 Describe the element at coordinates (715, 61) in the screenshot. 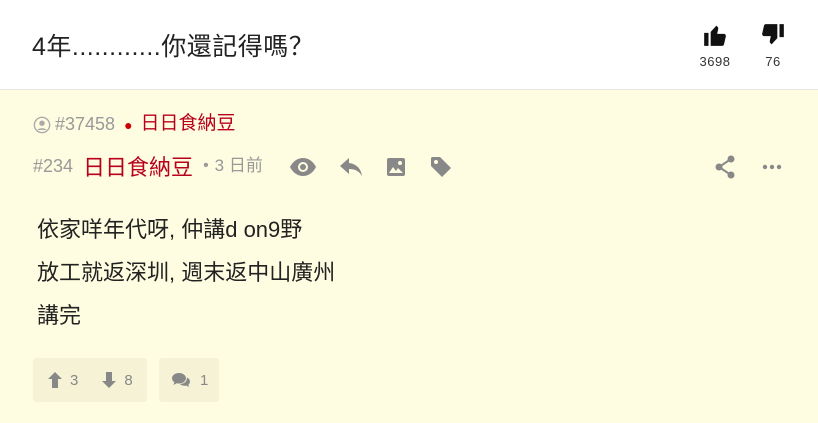

I see `like-count: 3698` at that location.